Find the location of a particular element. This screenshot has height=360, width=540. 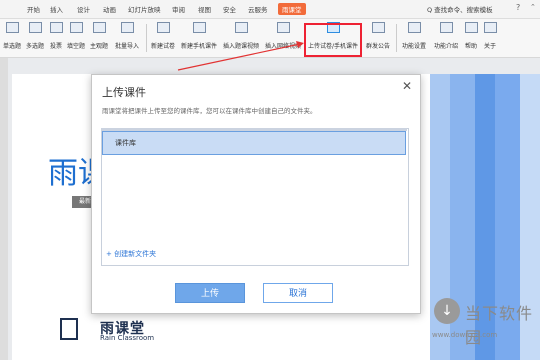

cancel-button: 取消 is located at coordinates (298, 293).